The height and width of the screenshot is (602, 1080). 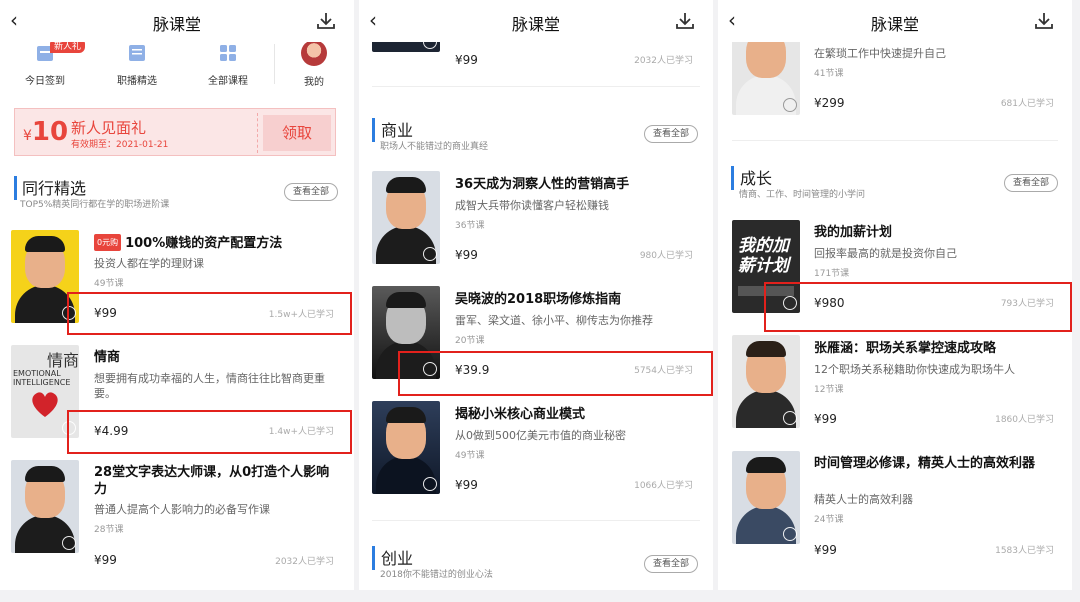 I want to click on course-desc: 普通人提高个人影响力的必备写作课, so click(x=182, y=509).